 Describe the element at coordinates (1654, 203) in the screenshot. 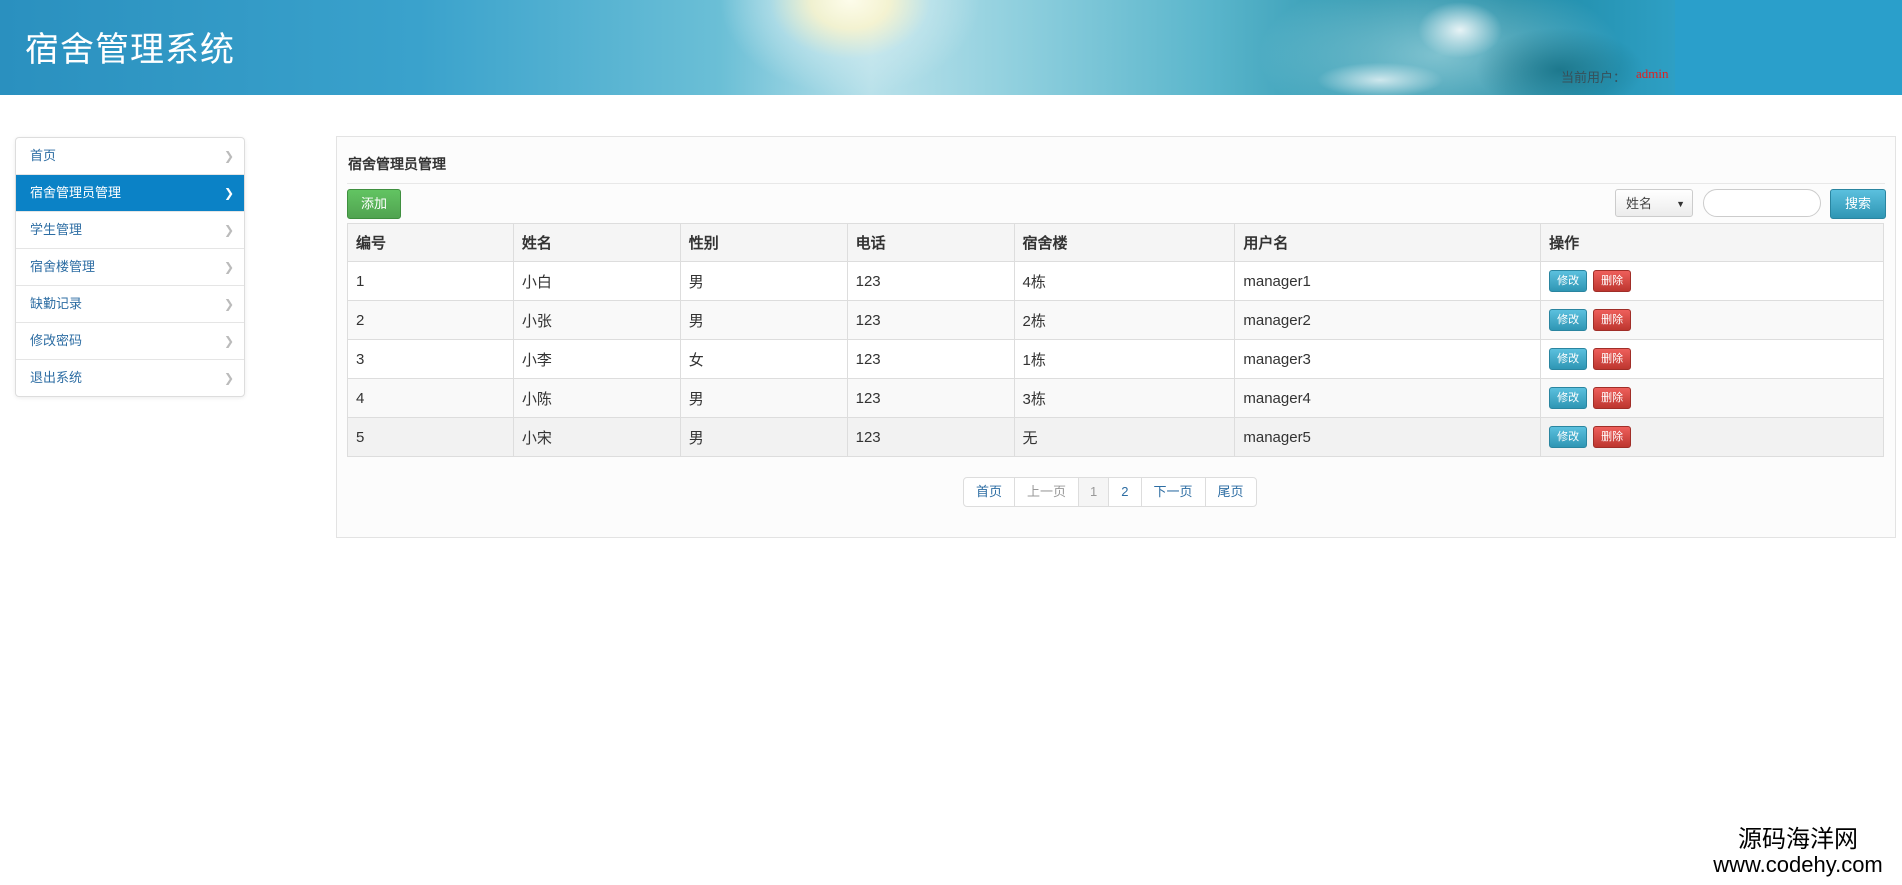

I see `search-field-select: 姓名 ▼` at that location.